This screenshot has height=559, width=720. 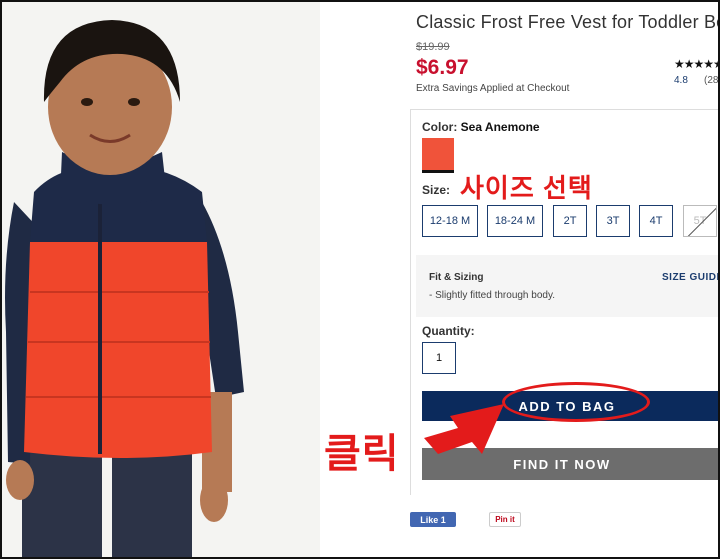 What do you see at coordinates (526, 188) in the screenshot?
I see `annotation-select-size: 사이즈 선택` at bounding box center [526, 188].